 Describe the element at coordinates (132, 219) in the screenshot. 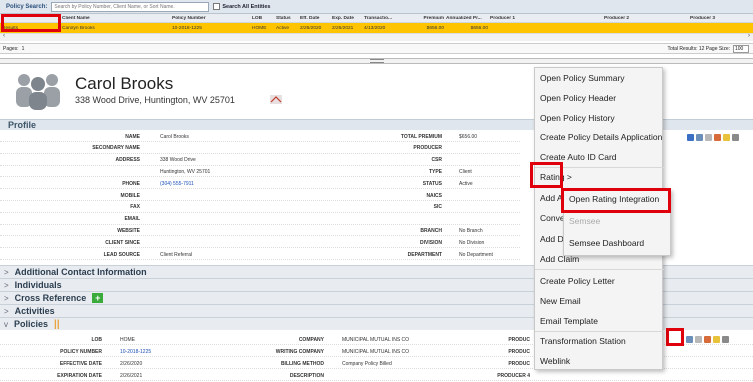

I see `profile-field-label: EMAIL` at that location.